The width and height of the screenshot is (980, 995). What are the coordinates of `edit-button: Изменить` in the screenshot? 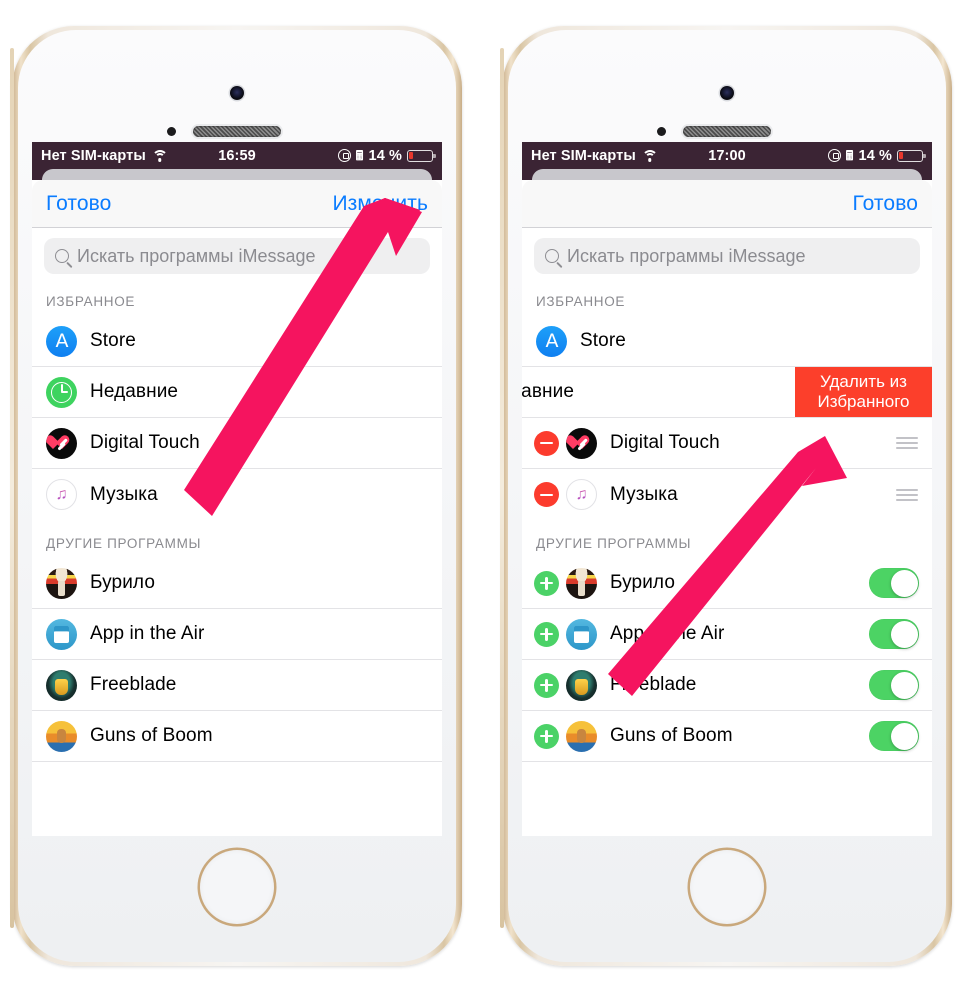 It's located at (380, 204).